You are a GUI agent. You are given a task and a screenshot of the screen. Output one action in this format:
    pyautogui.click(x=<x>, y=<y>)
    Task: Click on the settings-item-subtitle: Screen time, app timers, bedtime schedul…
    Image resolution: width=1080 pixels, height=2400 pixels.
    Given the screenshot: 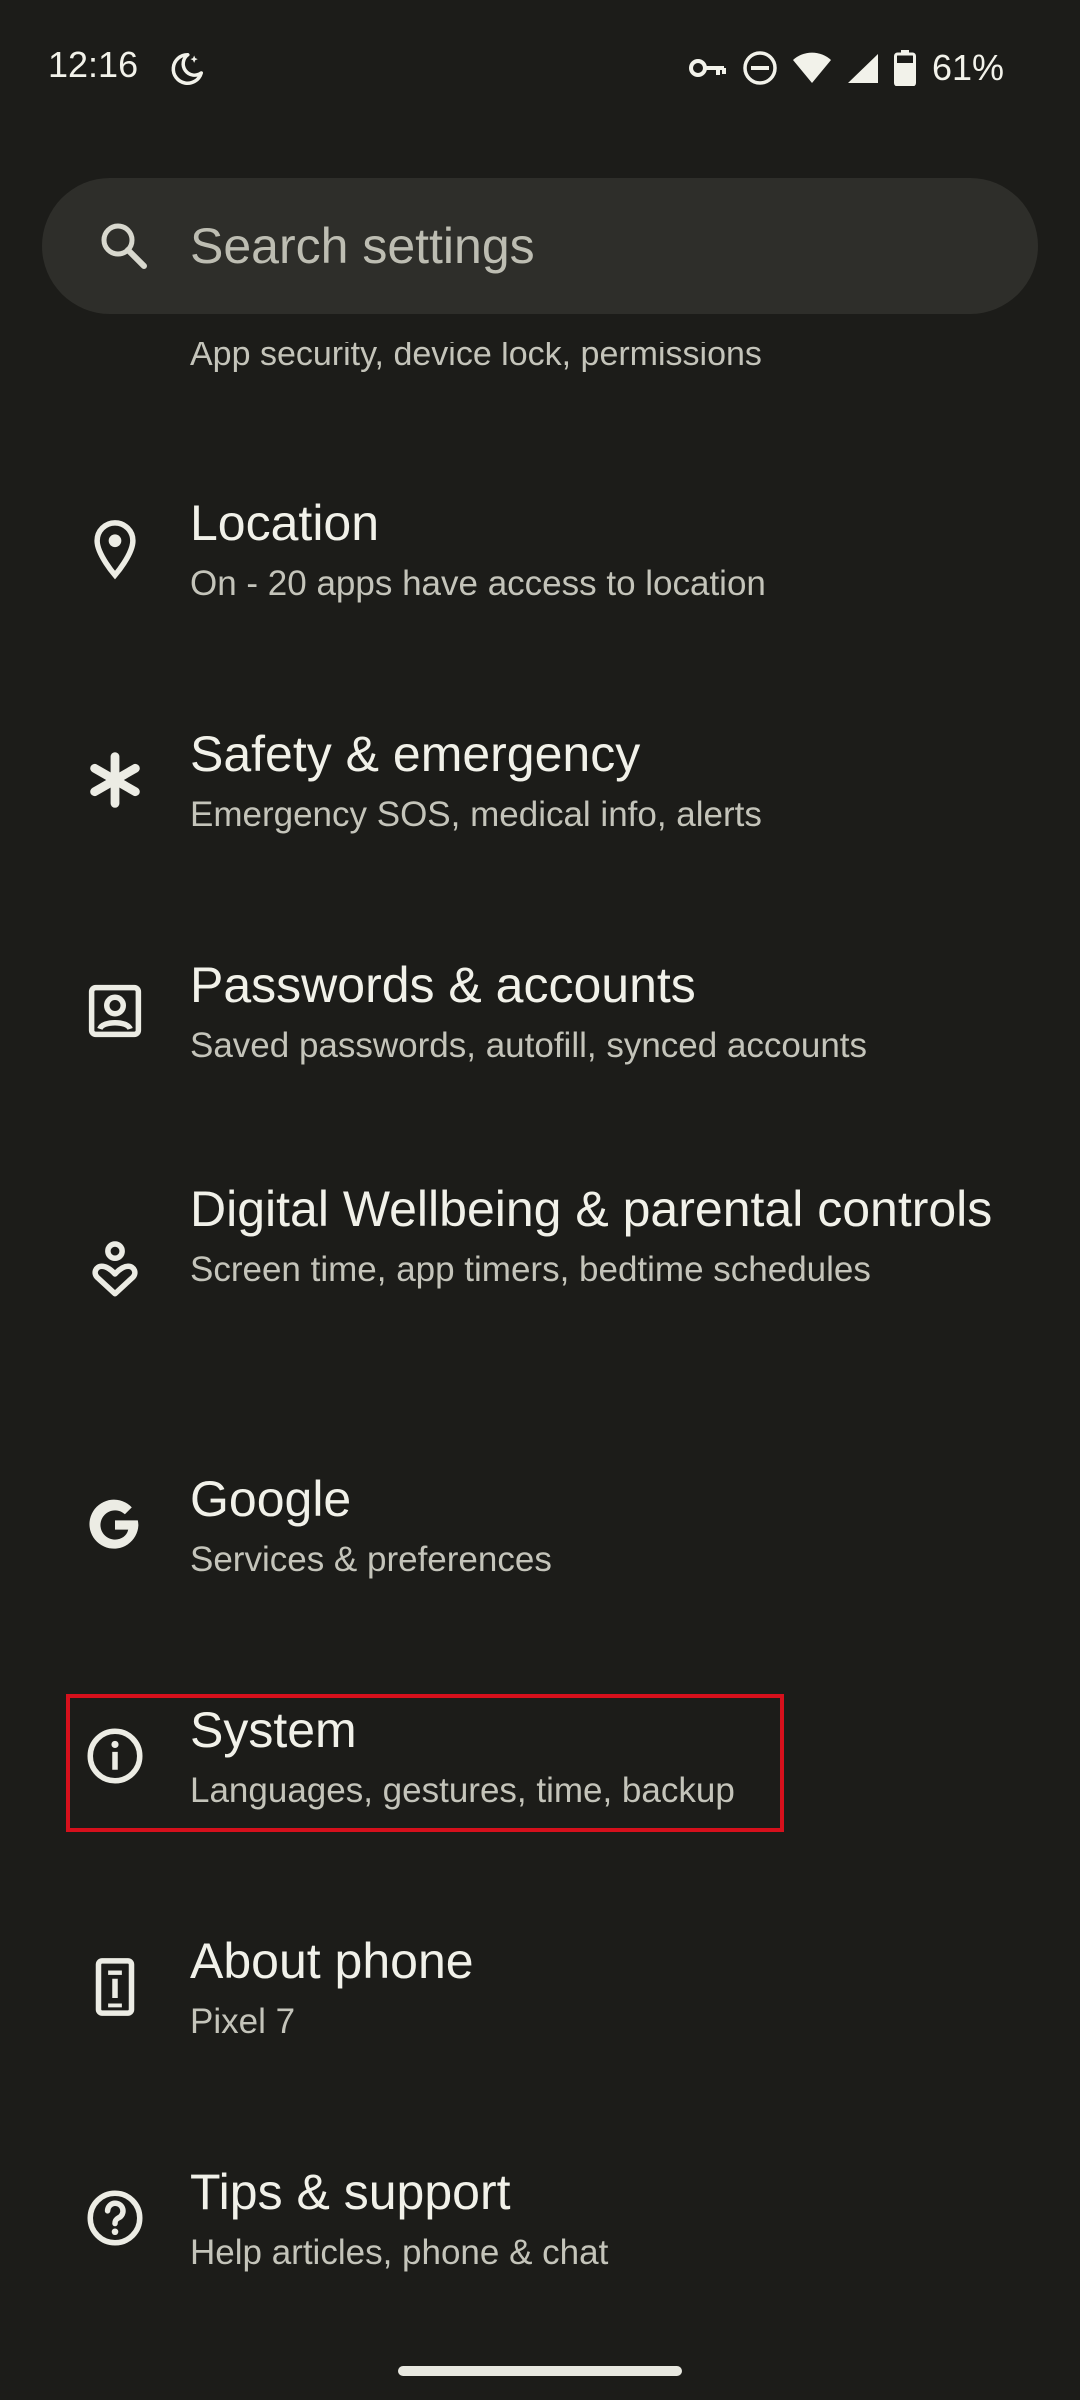 What is the action you would take?
    pyautogui.click(x=530, y=1269)
    